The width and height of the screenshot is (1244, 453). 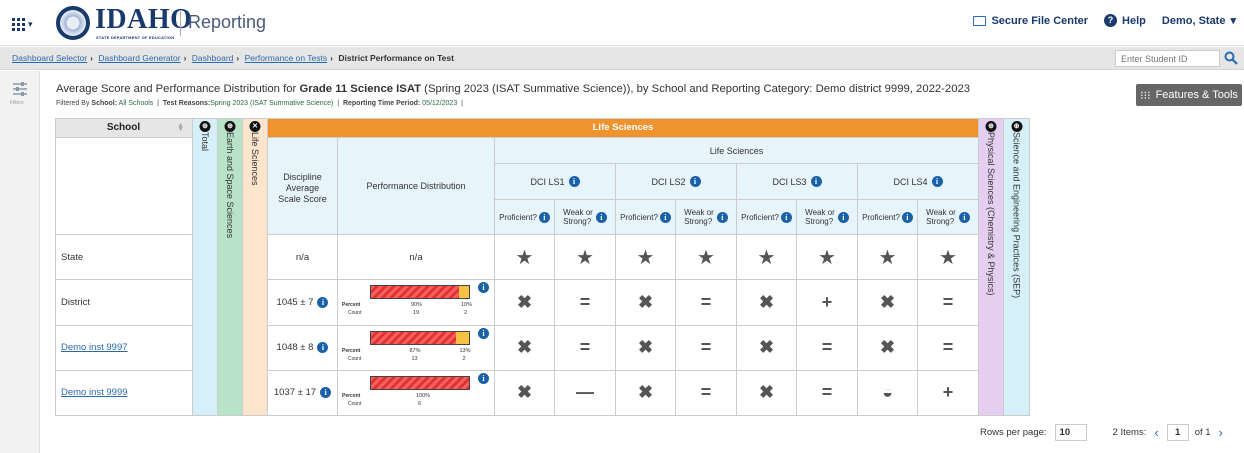 I want to click on items-count: 2 Items:, so click(x=1129, y=432).